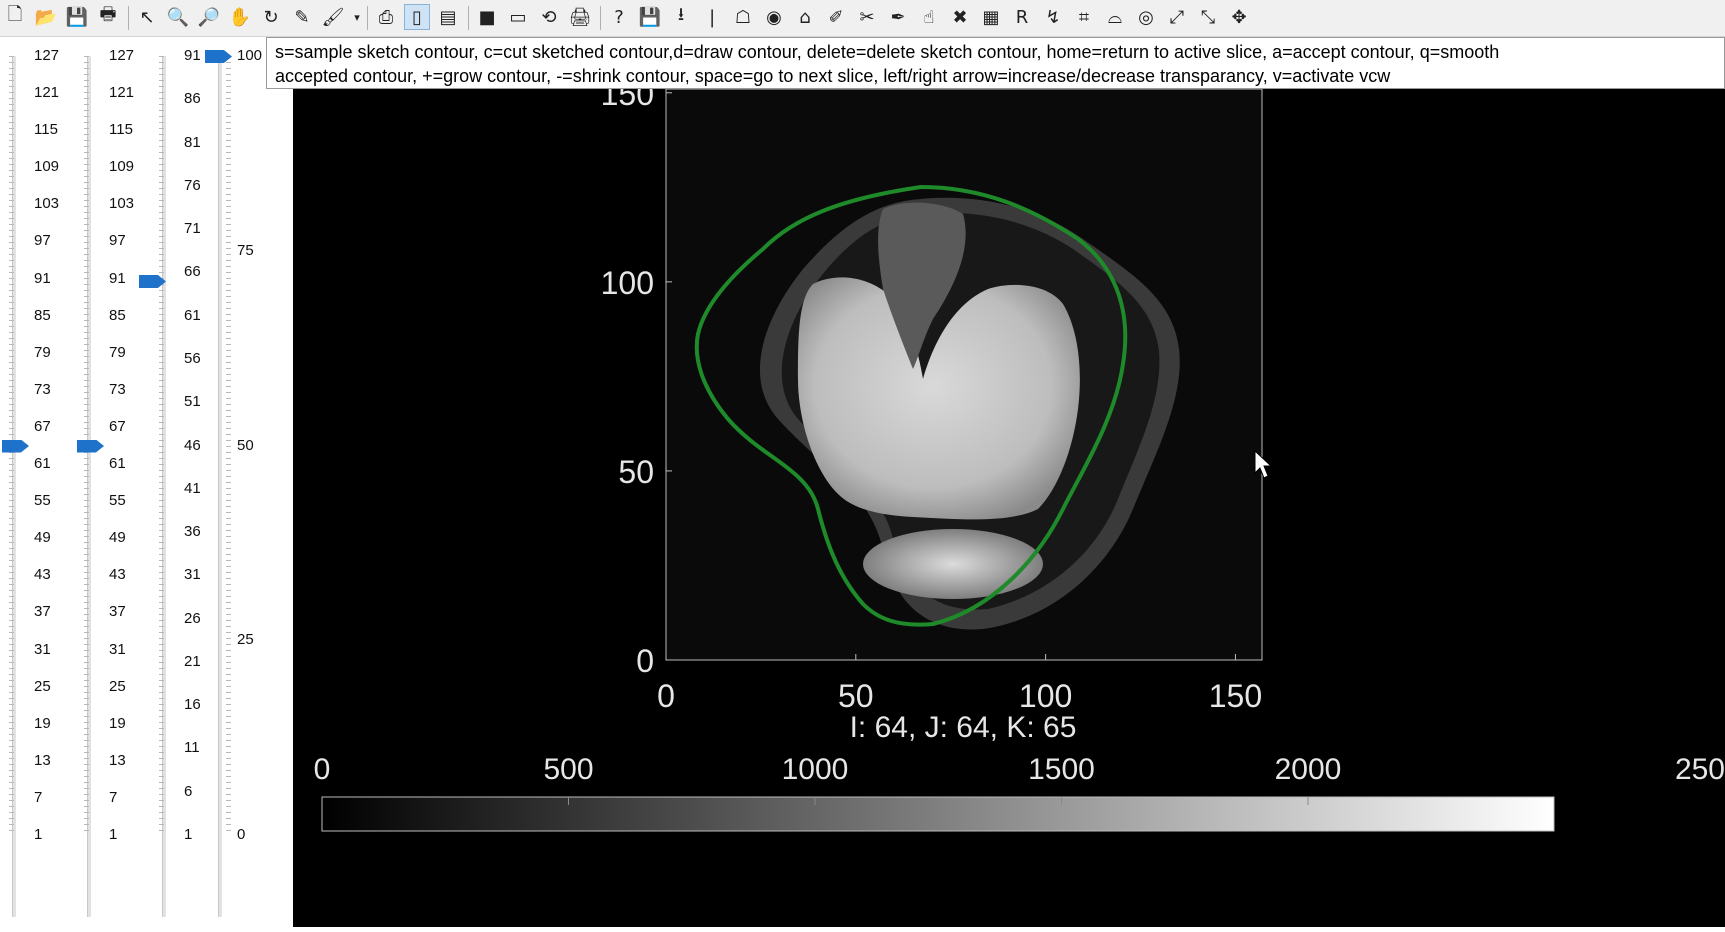  Describe the element at coordinates (1146, 17) in the screenshot. I see `lasso-icon: ◎` at that location.